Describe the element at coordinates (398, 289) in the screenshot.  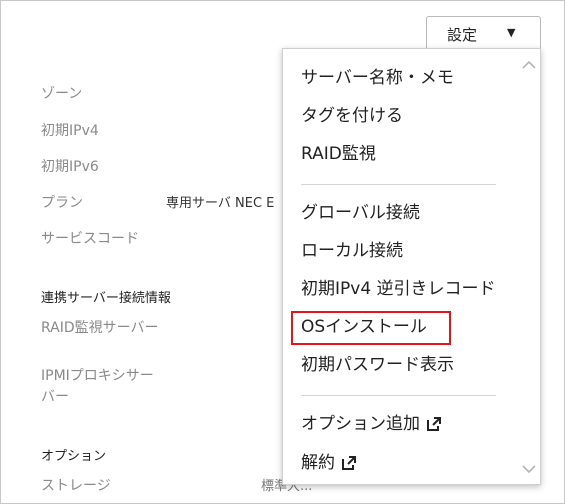
I see `menu-item-ipv4-reverse-record: 初期IPv4 逆引きレコード` at that location.